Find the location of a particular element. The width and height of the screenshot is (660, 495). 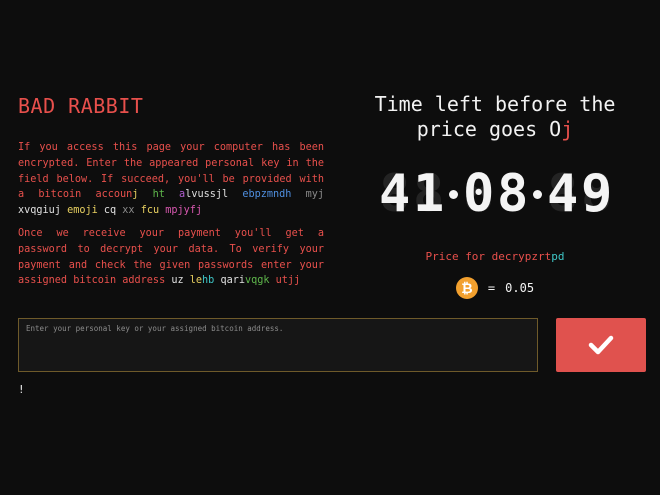

paragraph-text: fcu is located at coordinates (153, 211).